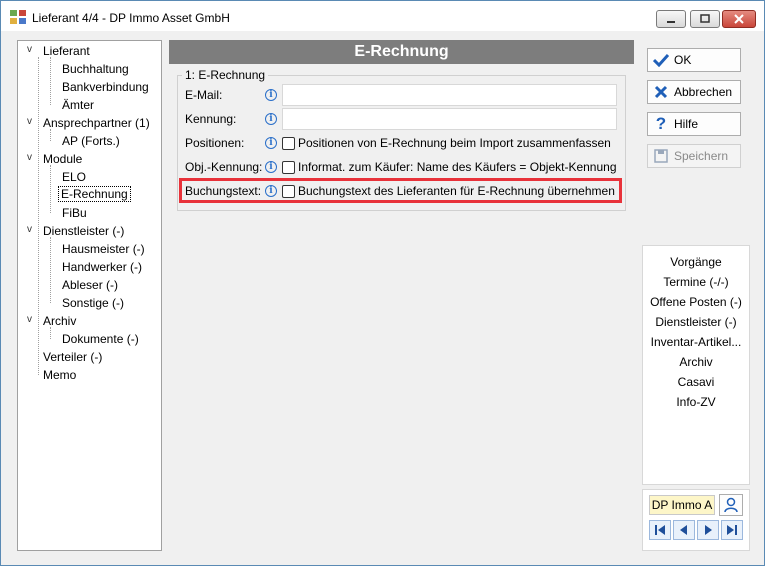  What do you see at coordinates (661, 92) in the screenshot?
I see `cross-icon` at bounding box center [661, 92].